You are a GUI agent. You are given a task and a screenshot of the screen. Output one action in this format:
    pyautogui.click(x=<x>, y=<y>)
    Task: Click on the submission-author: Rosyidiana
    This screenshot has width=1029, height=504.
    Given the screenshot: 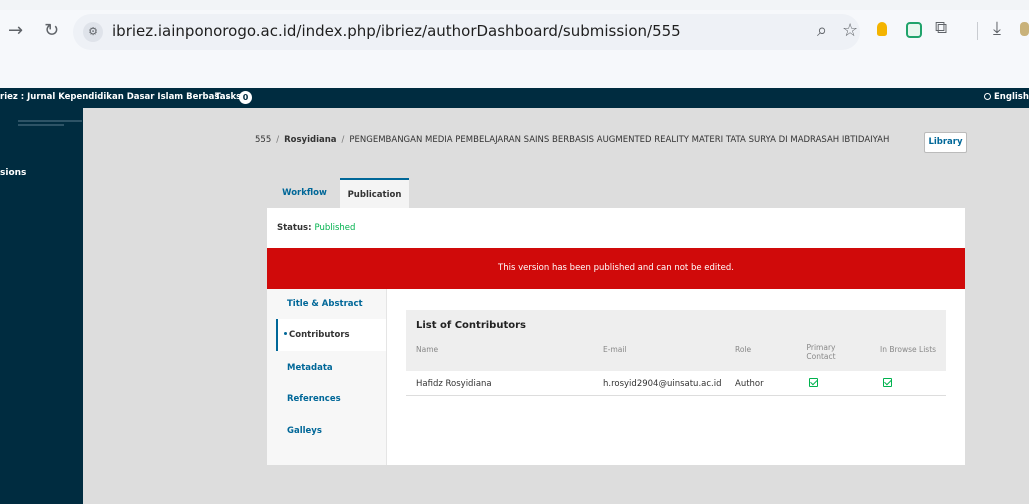 What is the action you would take?
    pyautogui.click(x=310, y=140)
    